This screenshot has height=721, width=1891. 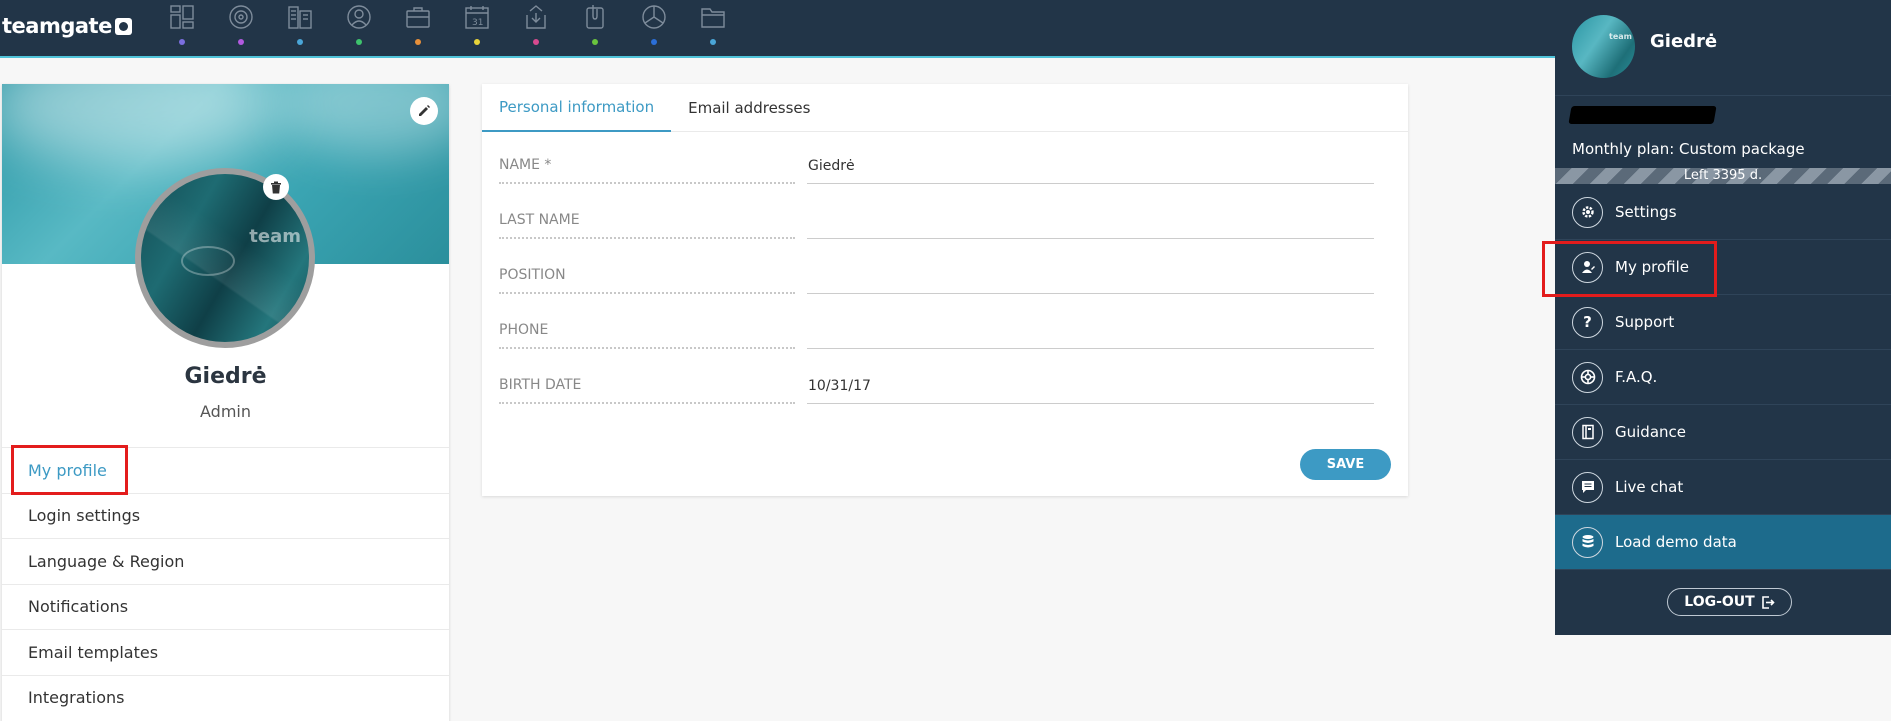 What do you see at coordinates (1768, 602) in the screenshot?
I see `logout-icon` at bounding box center [1768, 602].